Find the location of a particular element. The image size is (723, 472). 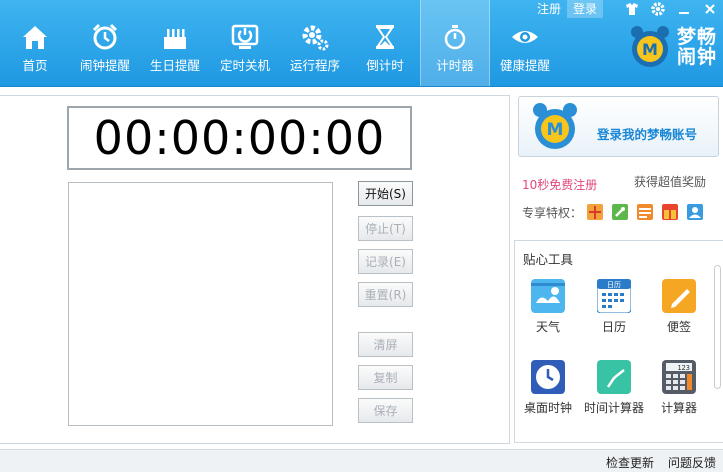

time-calculator-icon is located at coordinates (614, 377).